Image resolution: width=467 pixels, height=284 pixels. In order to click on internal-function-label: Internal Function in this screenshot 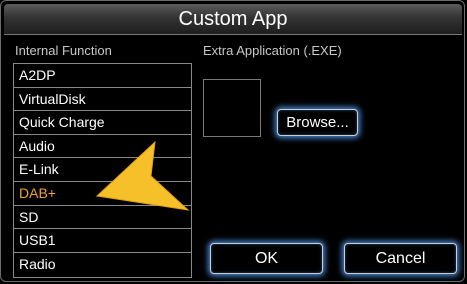, I will do `click(63, 50)`.